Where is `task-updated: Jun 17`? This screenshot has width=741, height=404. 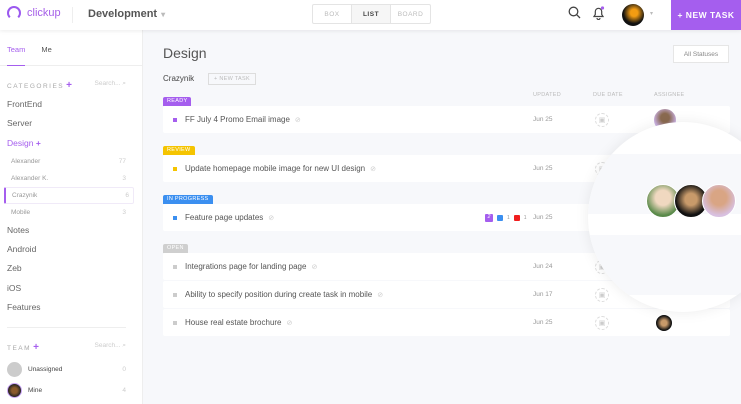 task-updated: Jun 17 is located at coordinates (543, 294).